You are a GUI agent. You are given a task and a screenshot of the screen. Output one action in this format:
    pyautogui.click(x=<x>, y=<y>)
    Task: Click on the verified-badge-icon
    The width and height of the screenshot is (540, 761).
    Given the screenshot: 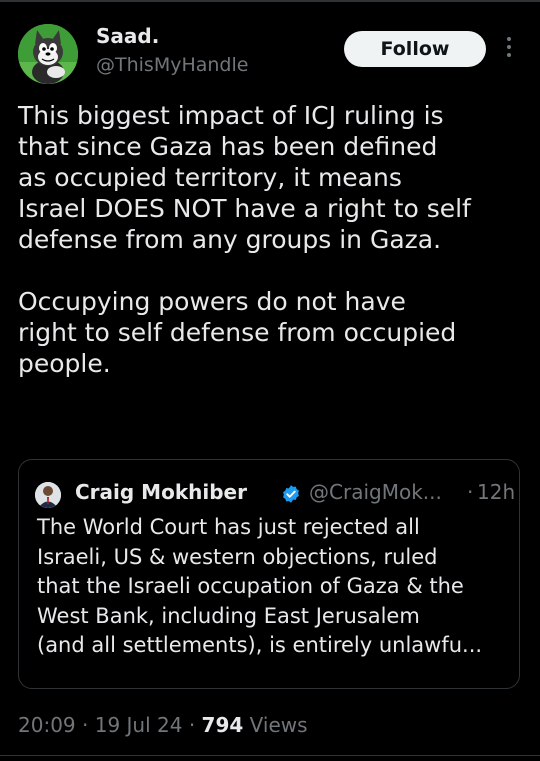 What is the action you would take?
    pyautogui.click(x=291, y=494)
    